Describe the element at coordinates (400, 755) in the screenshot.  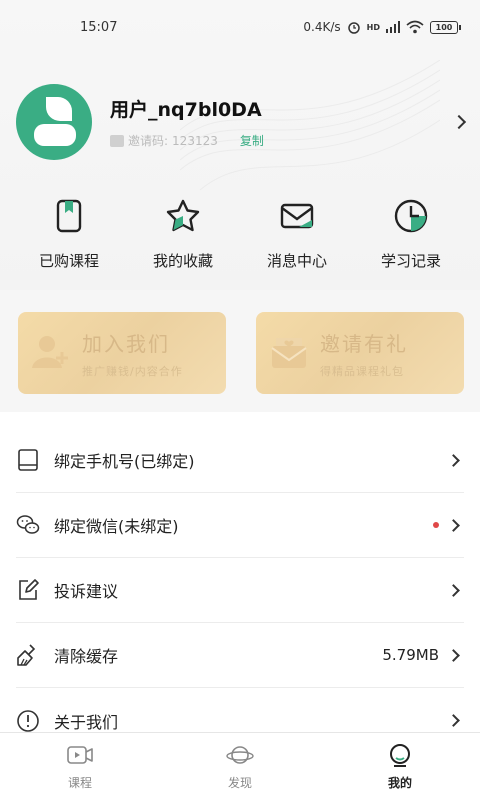
I see `user-icon` at that location.